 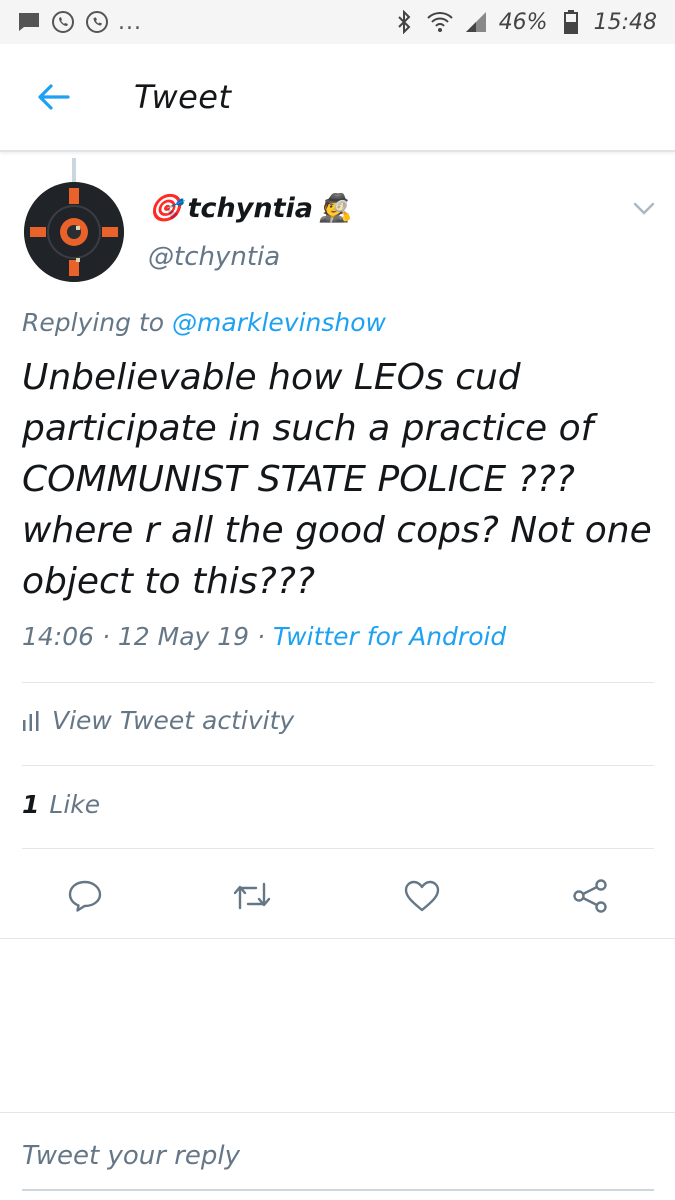 I want to click on reply-button, so click(x=85, y=896).